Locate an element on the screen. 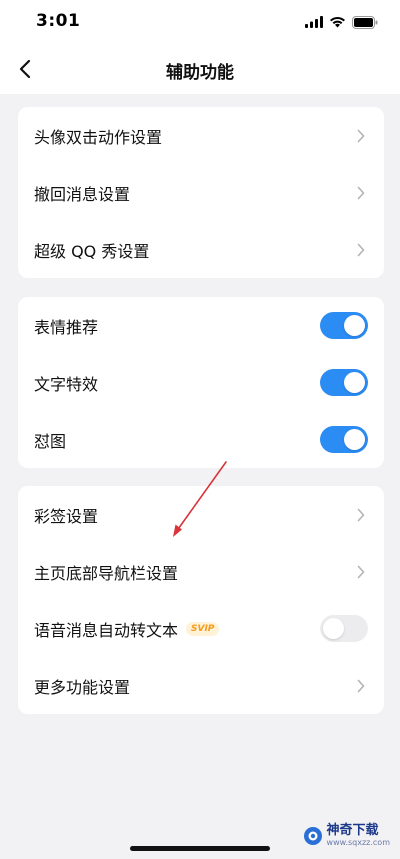 The image size is (400, 859). row-label: 语音消息自动转文本 SVIP is located at coordinates (177, 629).